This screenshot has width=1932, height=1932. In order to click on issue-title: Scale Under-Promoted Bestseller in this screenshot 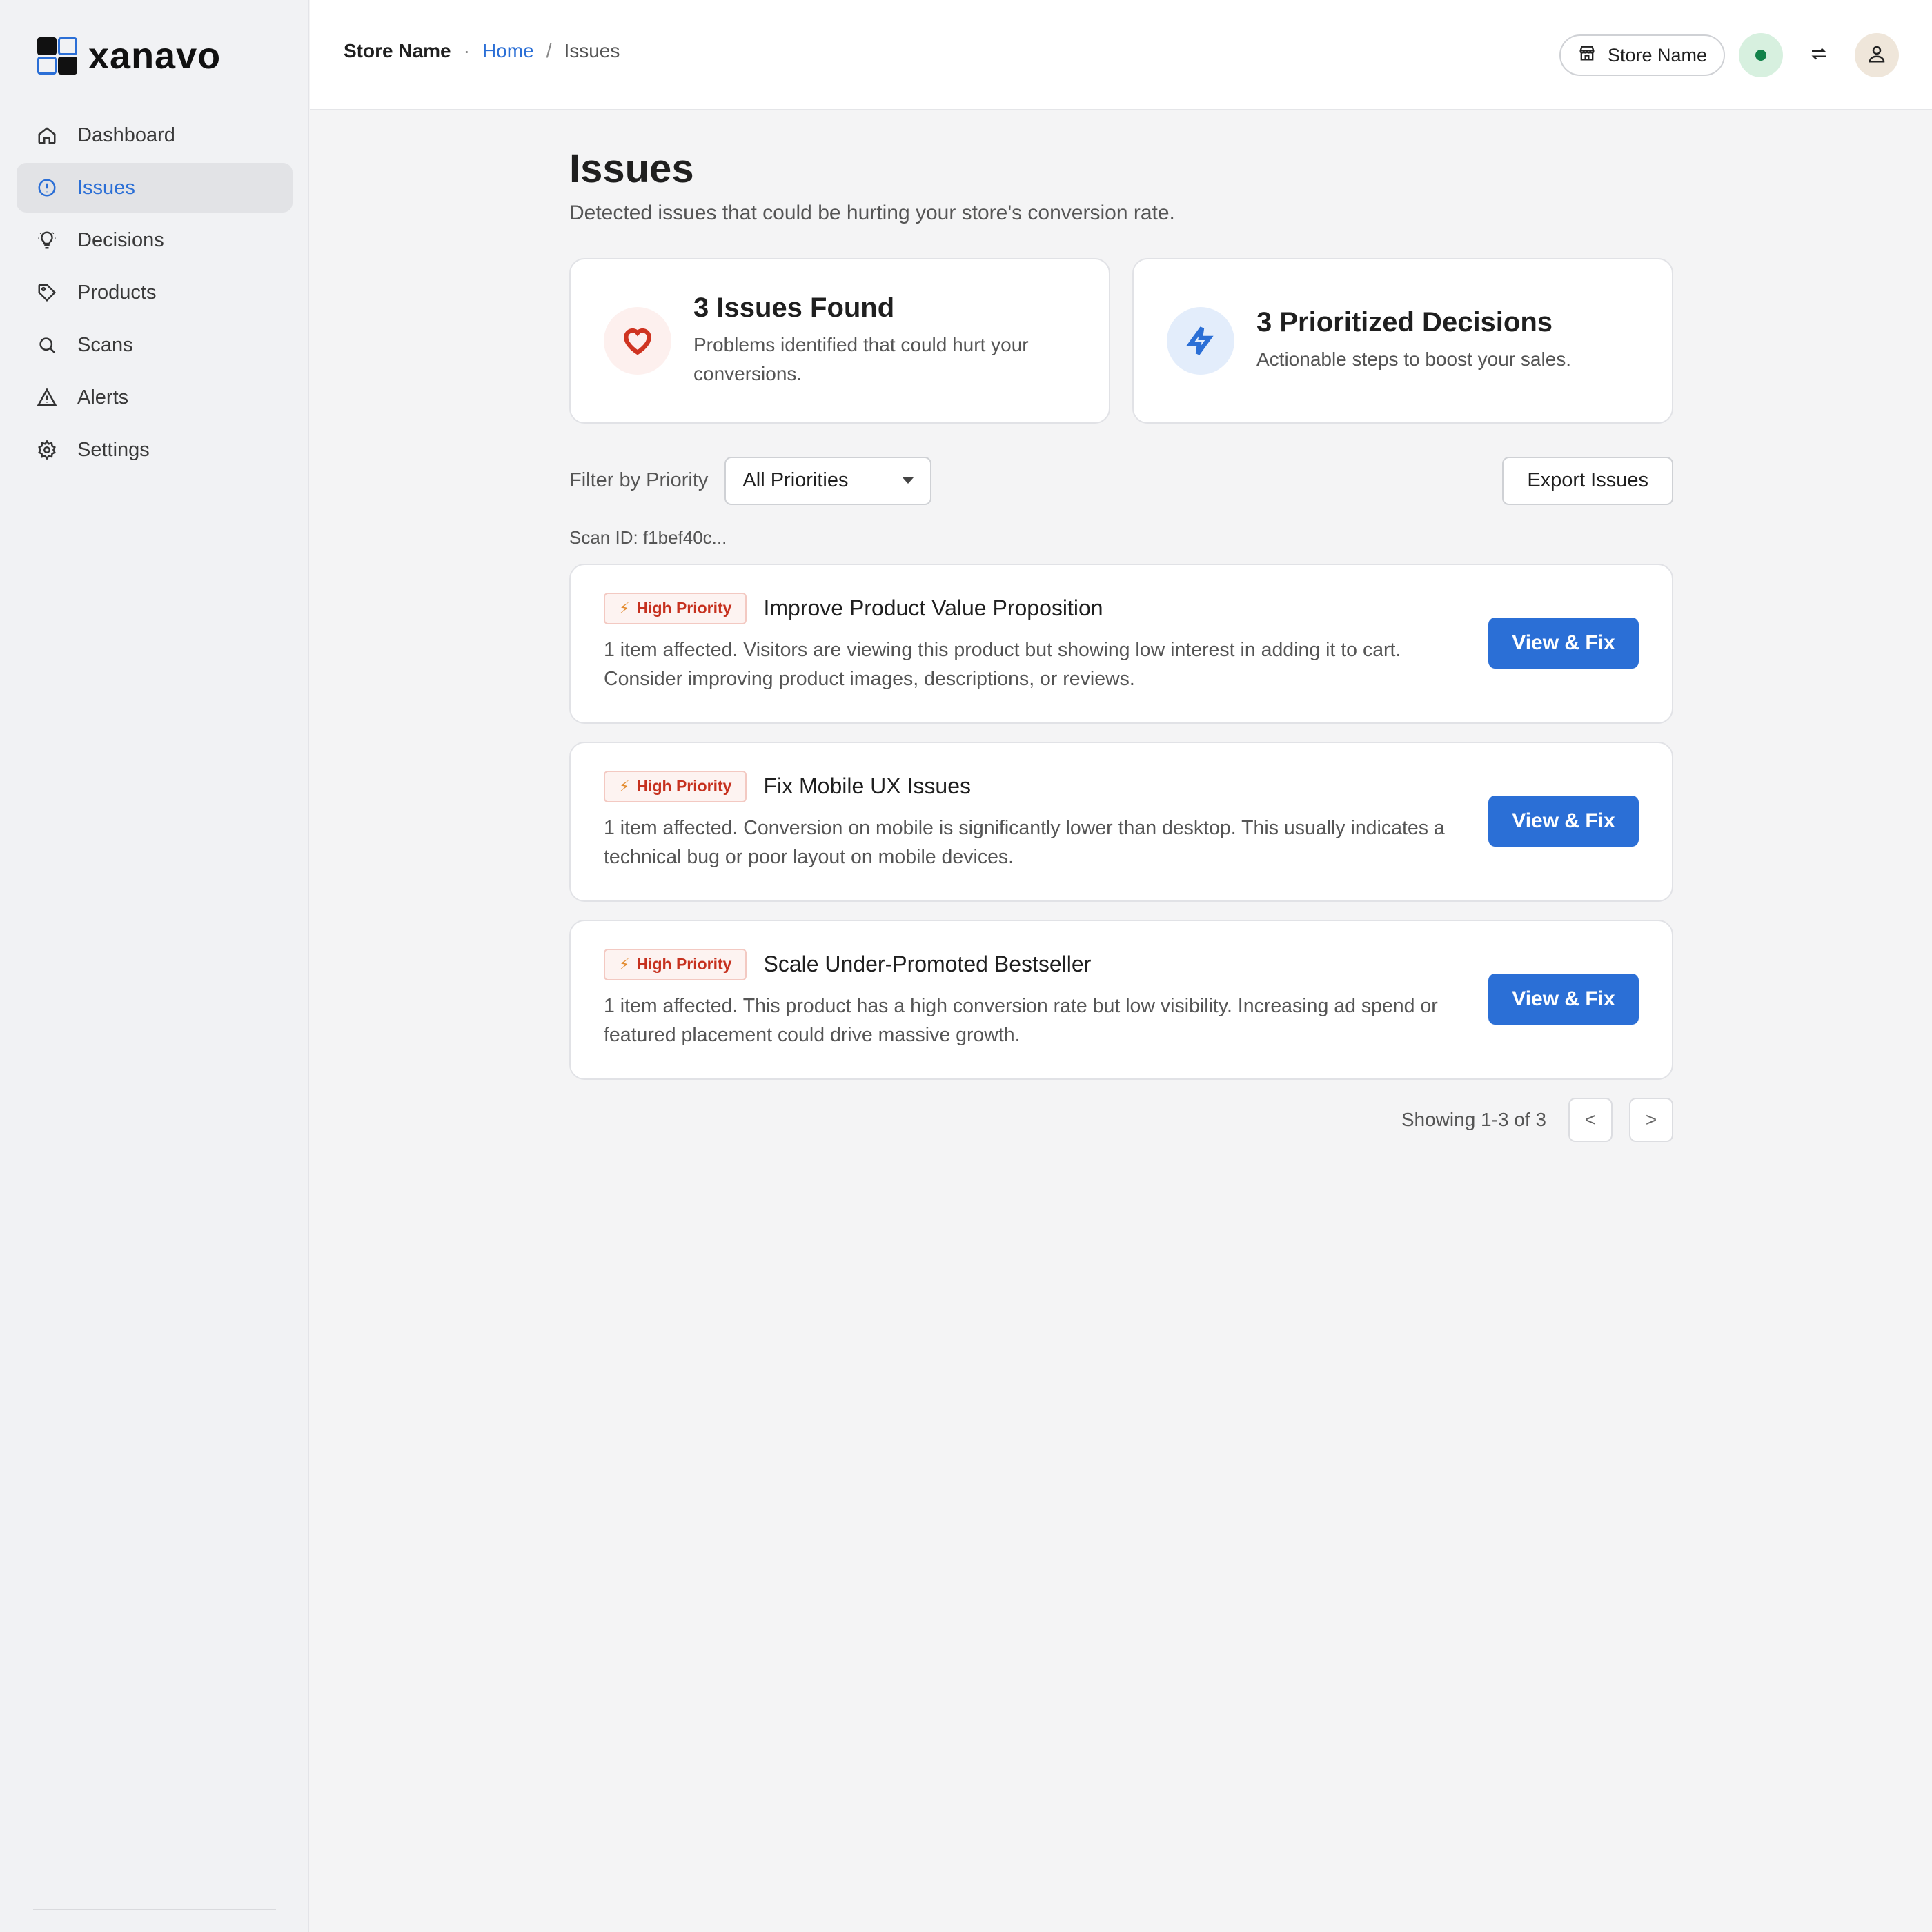, I will do `click(927, 964)`.